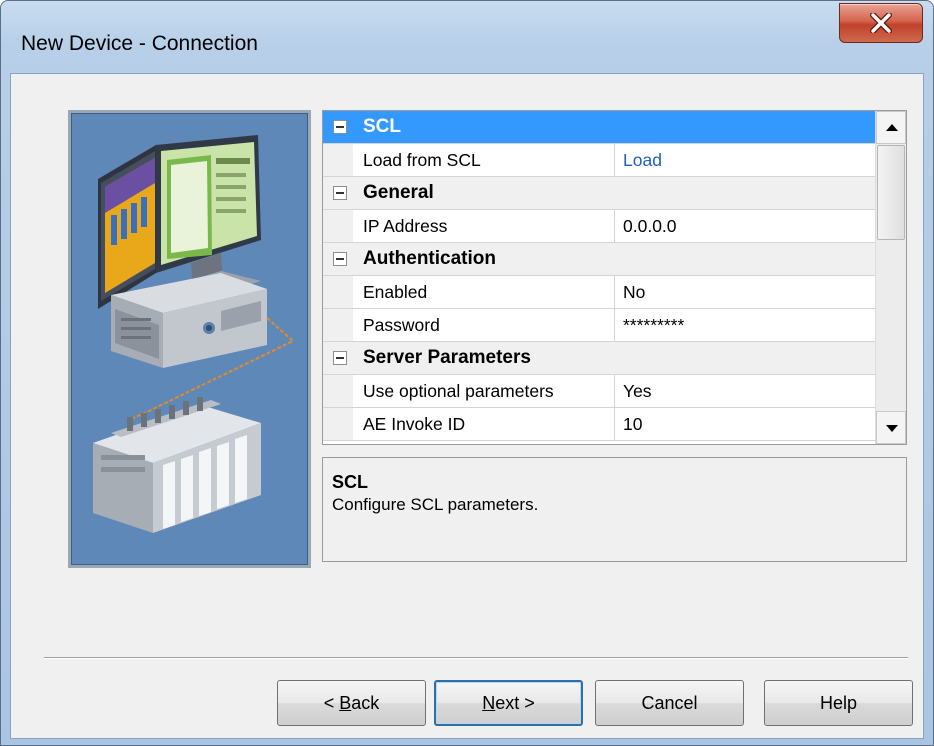  I want to click on property-name: Load from SCL, so click(422, 160).